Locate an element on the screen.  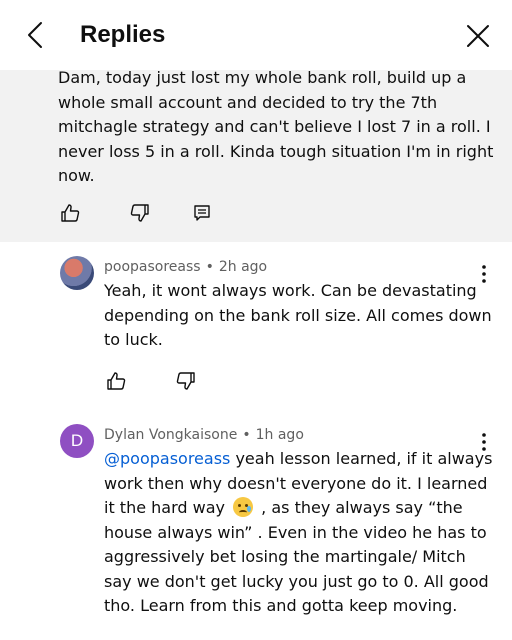
avatar: D is located at coordinates (77, 441).